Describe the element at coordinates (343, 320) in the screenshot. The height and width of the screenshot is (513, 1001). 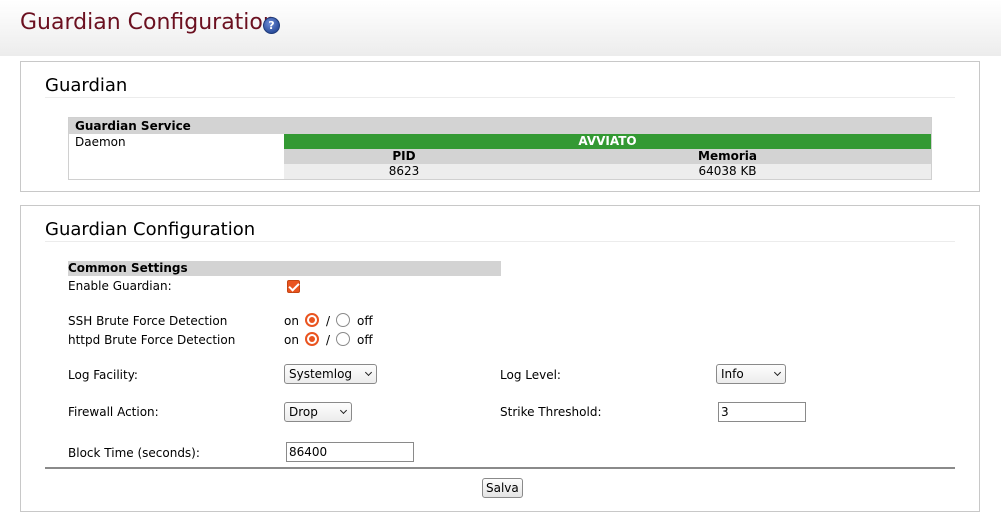
I see `ssh-off-radio` at that location.